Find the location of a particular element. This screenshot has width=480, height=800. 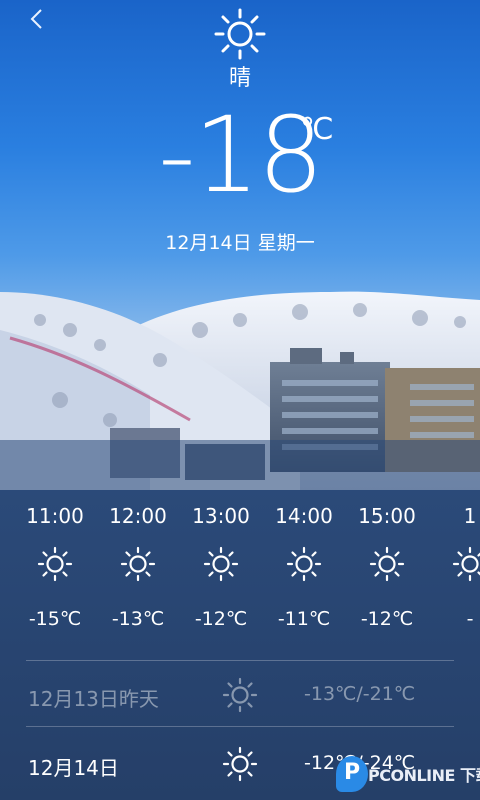

hourly-temp: -15℃ is located at coordinates (55, 619).